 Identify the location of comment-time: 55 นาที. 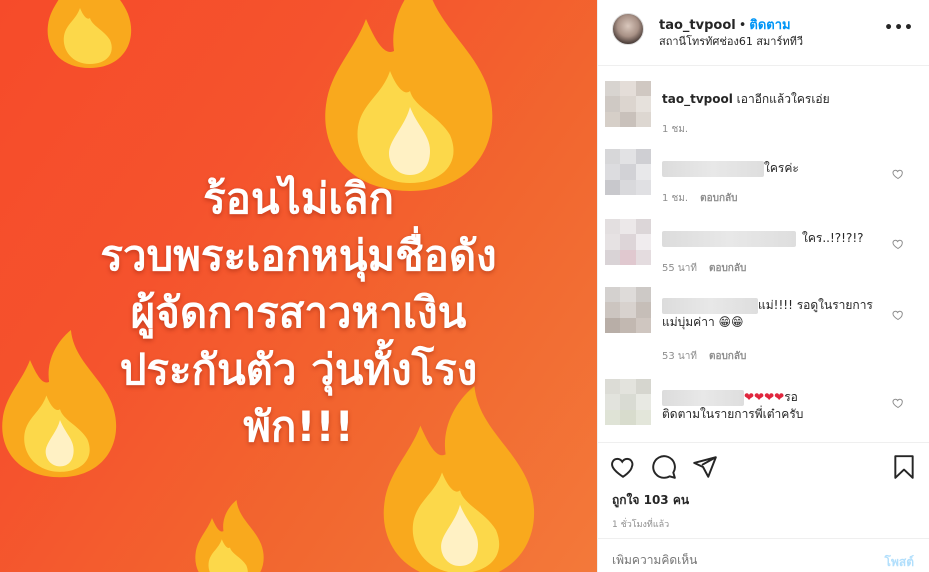
(679, 268).